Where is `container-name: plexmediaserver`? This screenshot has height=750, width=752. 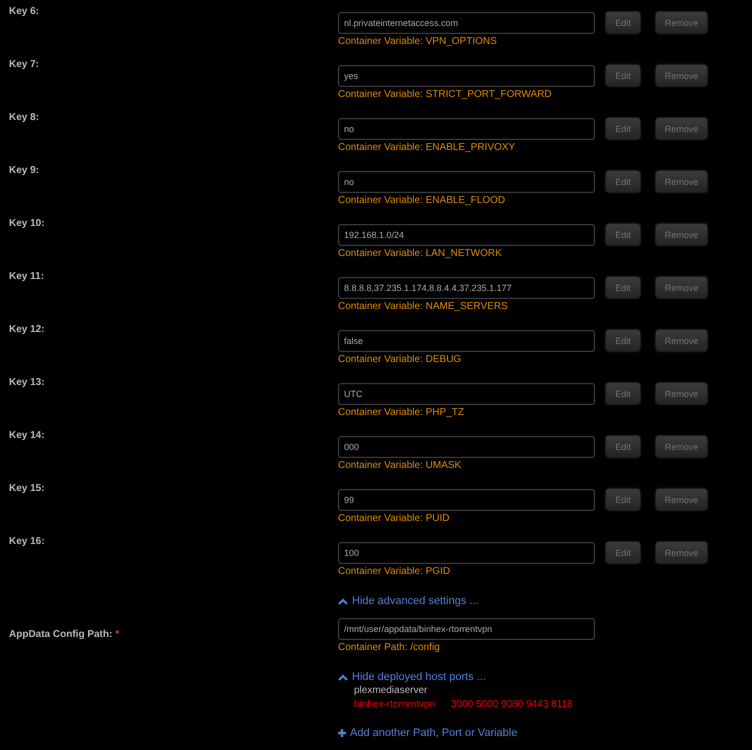 container-name: plexmediaserver is located at coordinates (391, 691).